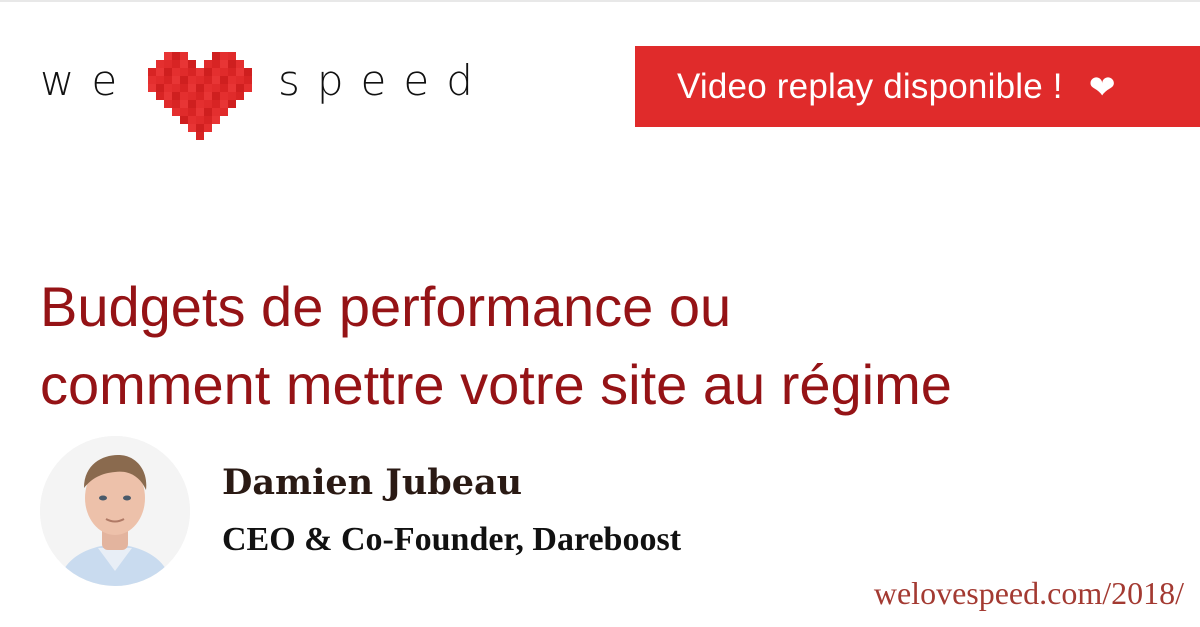  What do you see at coordinates (496, 384) in the screenshot?
I see `talk-title-line-2: comment mettre votre site au régime` at bounding box center [496, 384].